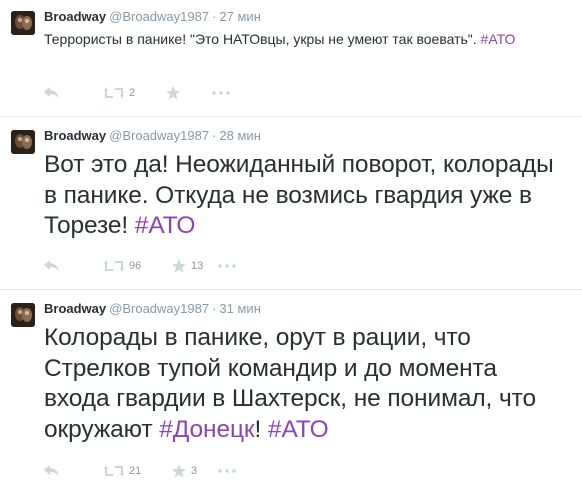  Describe the element at coordinates (197, 266) in the screenshot. I see `favorite-count: 13` at that location.